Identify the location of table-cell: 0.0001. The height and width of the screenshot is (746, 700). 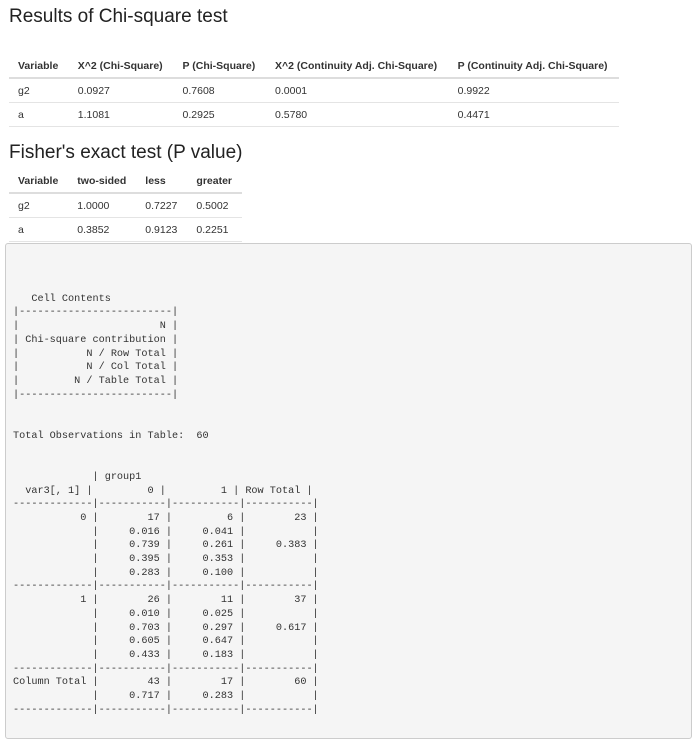
(357, 90).